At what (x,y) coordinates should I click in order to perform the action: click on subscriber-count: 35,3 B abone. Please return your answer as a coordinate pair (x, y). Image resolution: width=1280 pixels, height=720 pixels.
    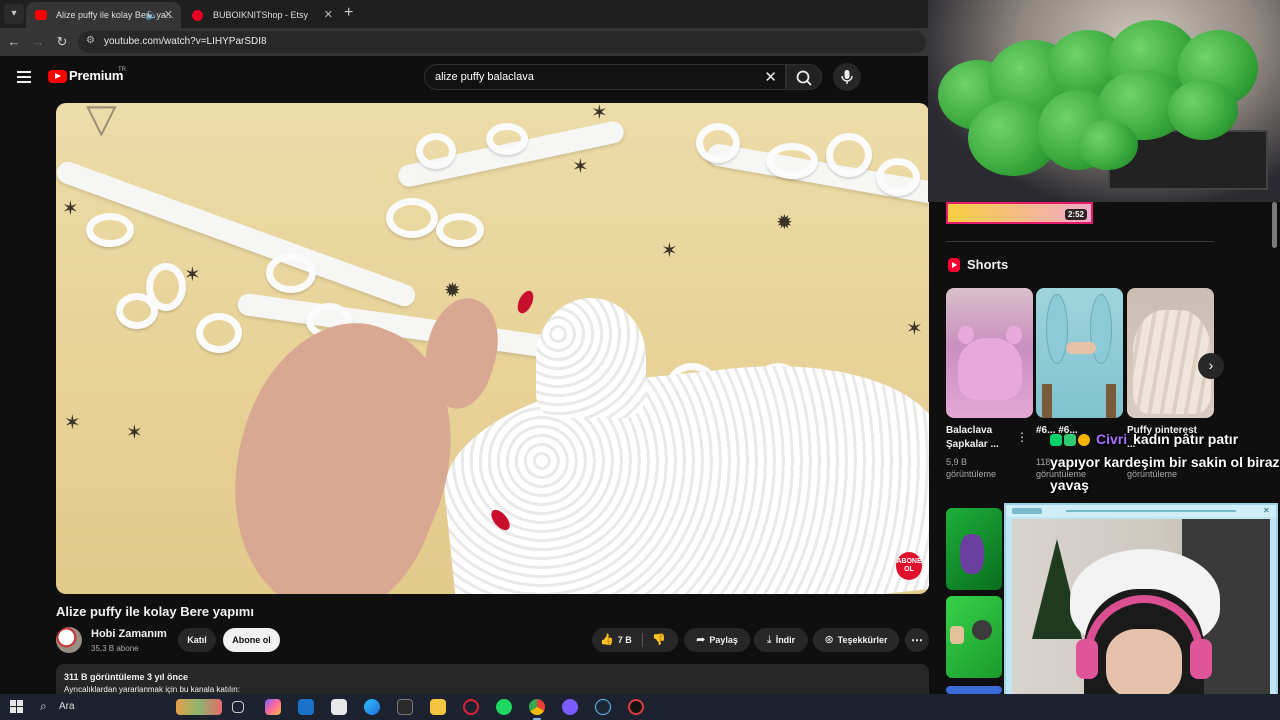
    Looking at the image, I should click on (115, 648).